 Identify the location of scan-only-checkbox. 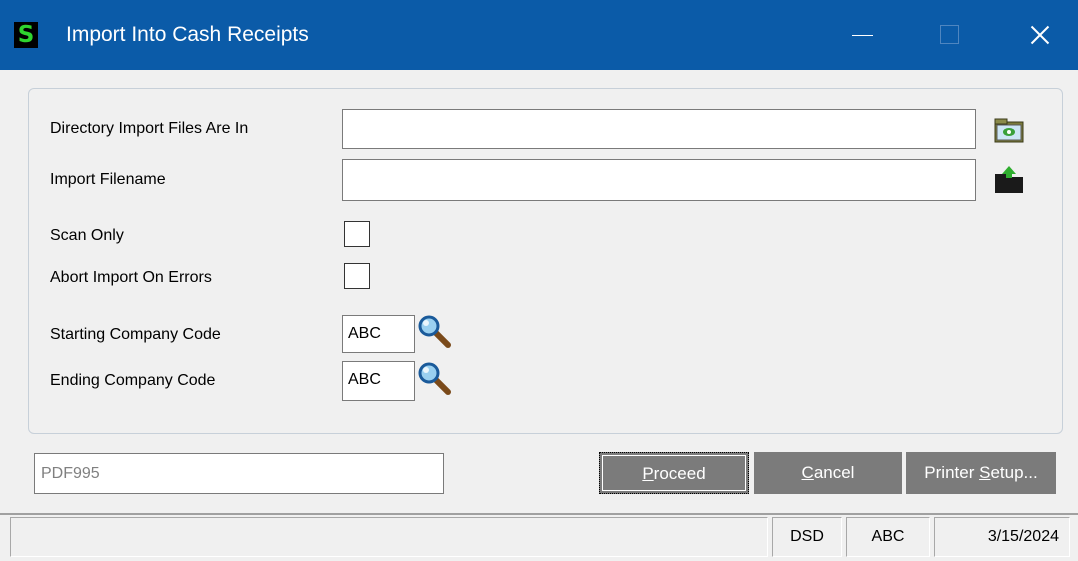
(357, 234).